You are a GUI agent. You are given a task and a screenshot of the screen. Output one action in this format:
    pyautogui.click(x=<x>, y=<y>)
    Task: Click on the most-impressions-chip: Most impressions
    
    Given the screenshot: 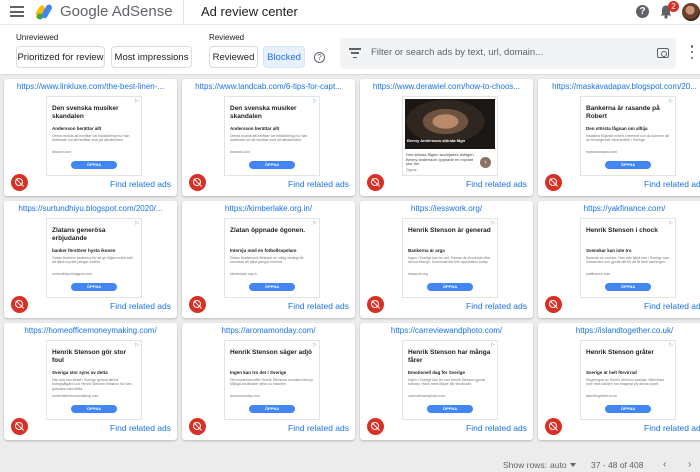 What is the action you would take?
    pyautogui.click(x=151, y=57)
    